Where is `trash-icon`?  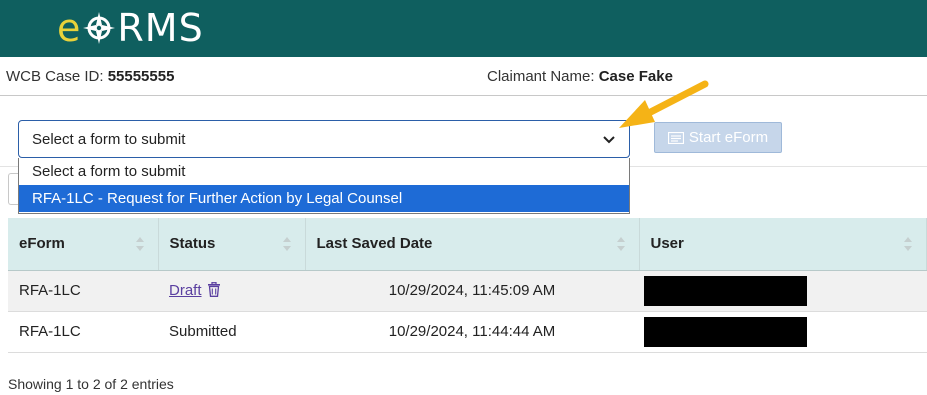 trash-icon is located at coordinates (214, 289).